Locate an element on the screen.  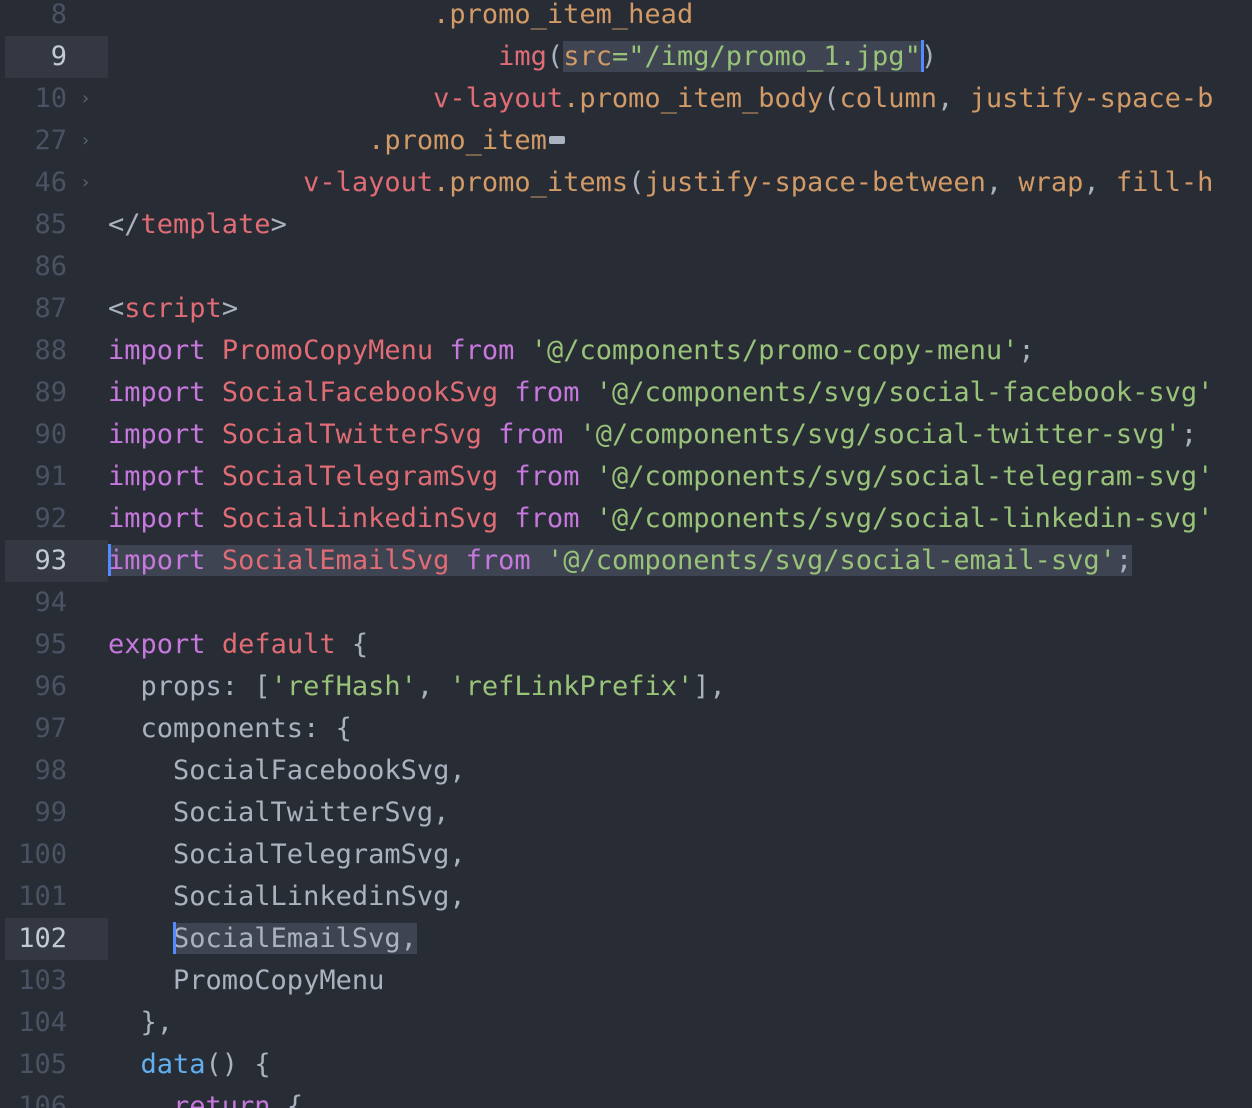
line-gutter: 89 is located at coordinates (54, 393).